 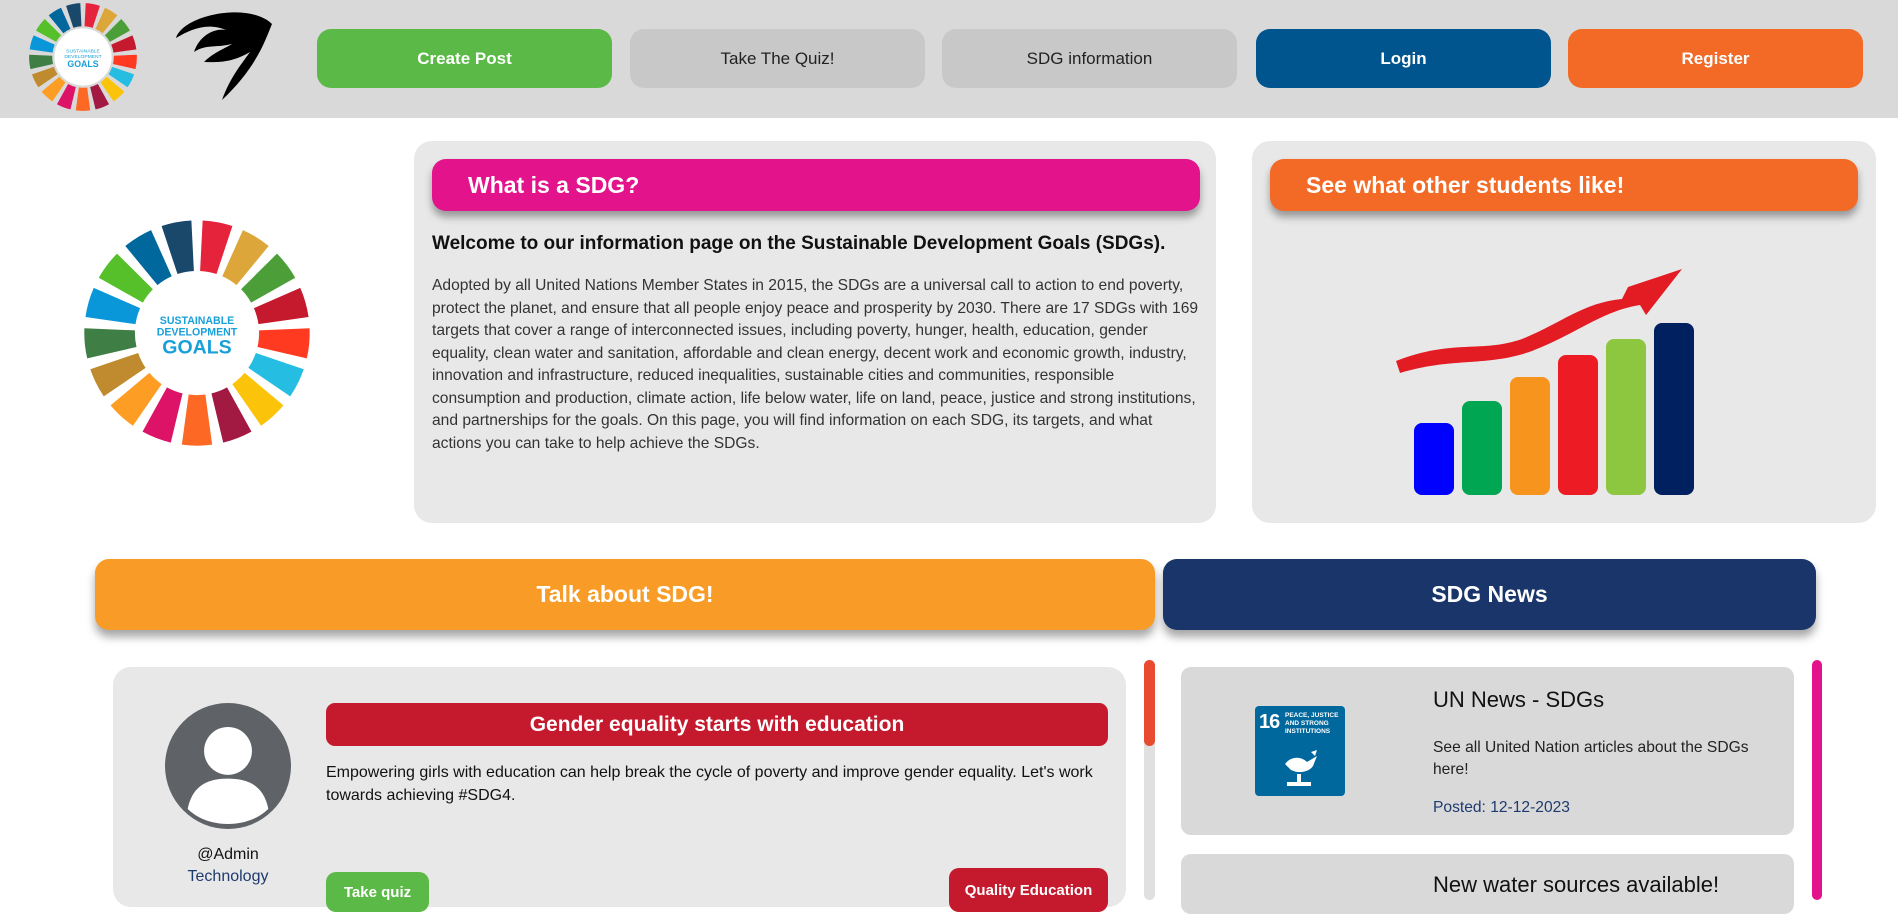 What do you see at coordinates (1028, 890) in the screenshot?
I see `category-tag-button: Quality Education` at bounding box center [1028, 890].